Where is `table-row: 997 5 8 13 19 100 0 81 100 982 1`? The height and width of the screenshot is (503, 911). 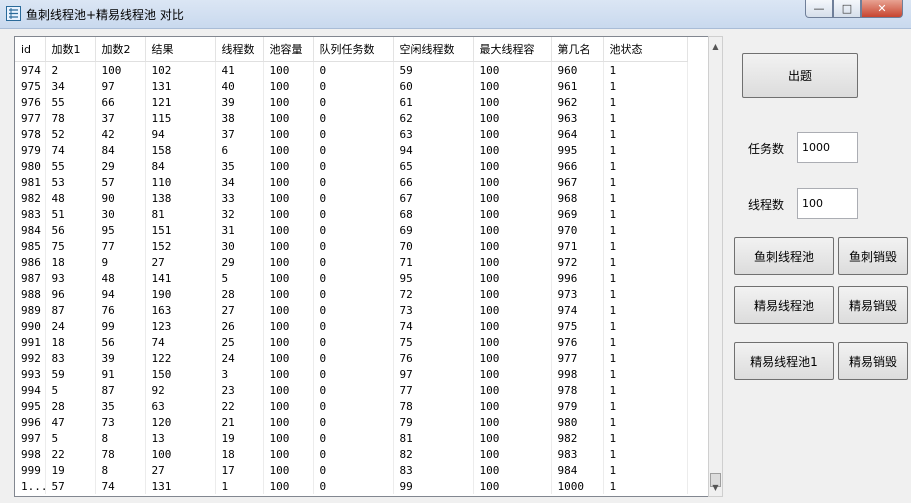 table-row: 997 5 8 13 19 100 0 81 100 982 1 is located at coordinates (351, 438).